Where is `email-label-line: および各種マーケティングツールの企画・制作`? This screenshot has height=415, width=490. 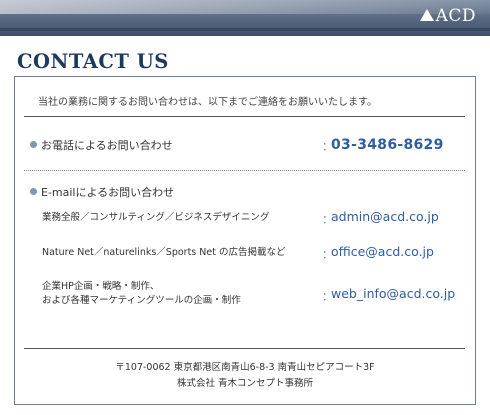 email-label-line: および各種マーケティングツールの企画・制作 is located at coordinates (141, 300).